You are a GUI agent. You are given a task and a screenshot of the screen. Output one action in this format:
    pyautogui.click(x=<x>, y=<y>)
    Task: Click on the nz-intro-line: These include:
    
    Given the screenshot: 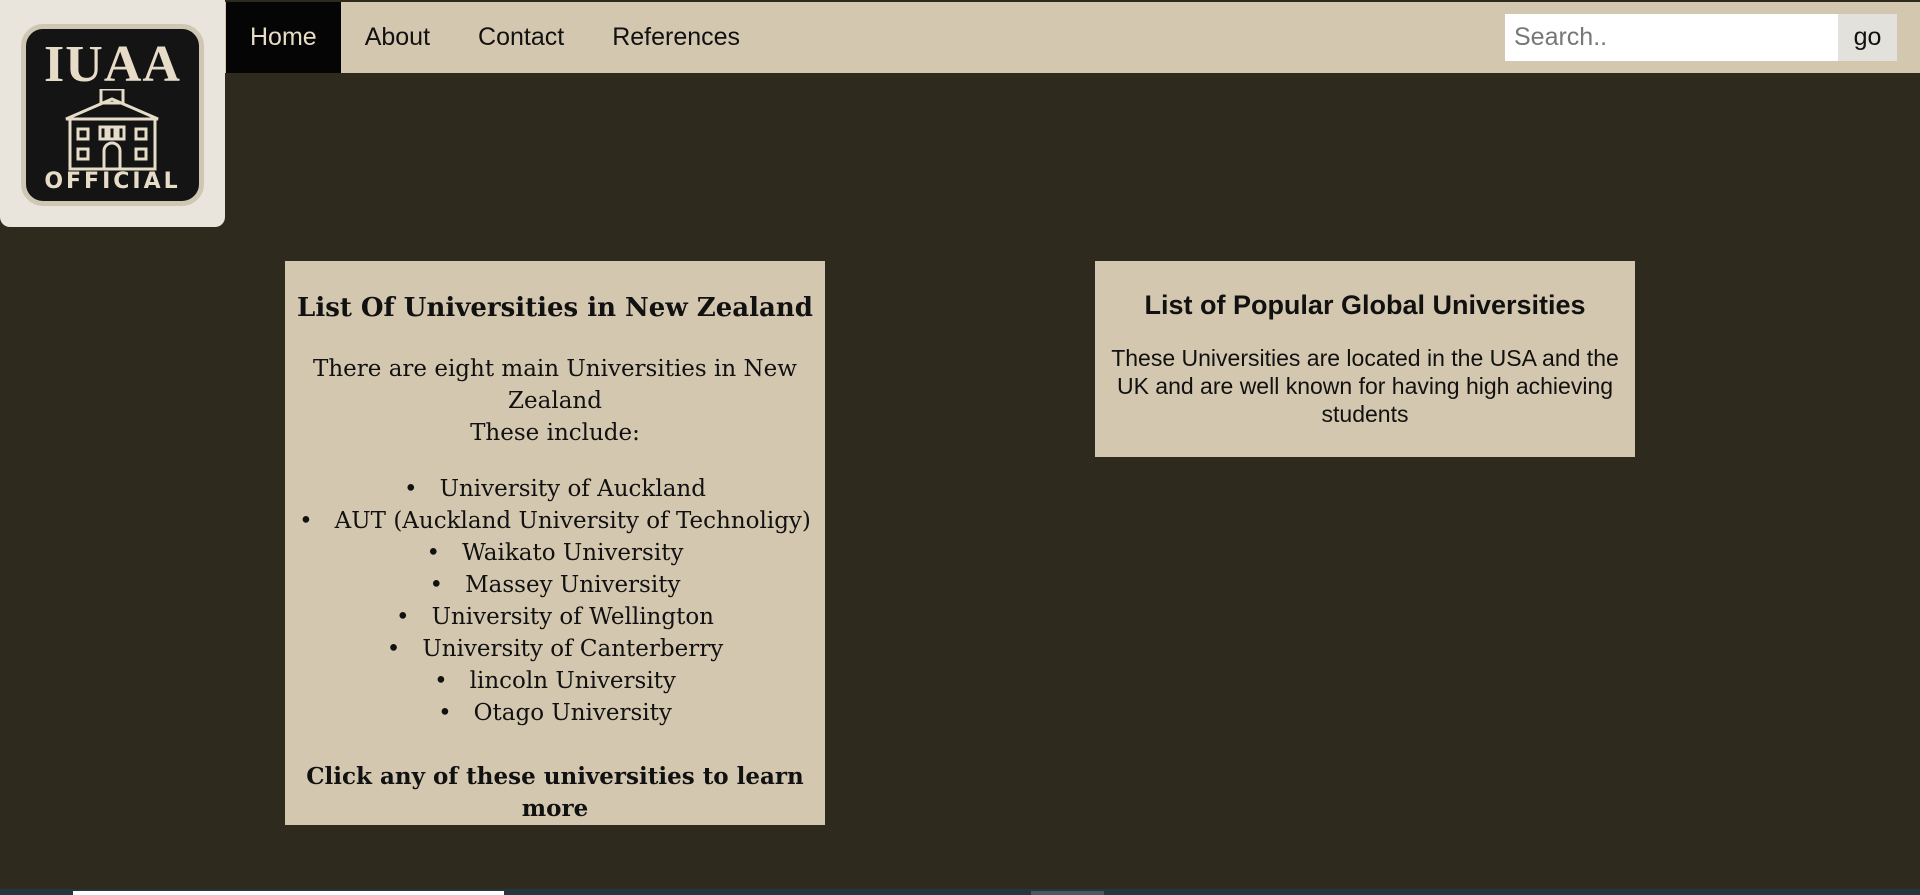 What is the action you would take?
    pyautogui.click(x=555, y=433)
    